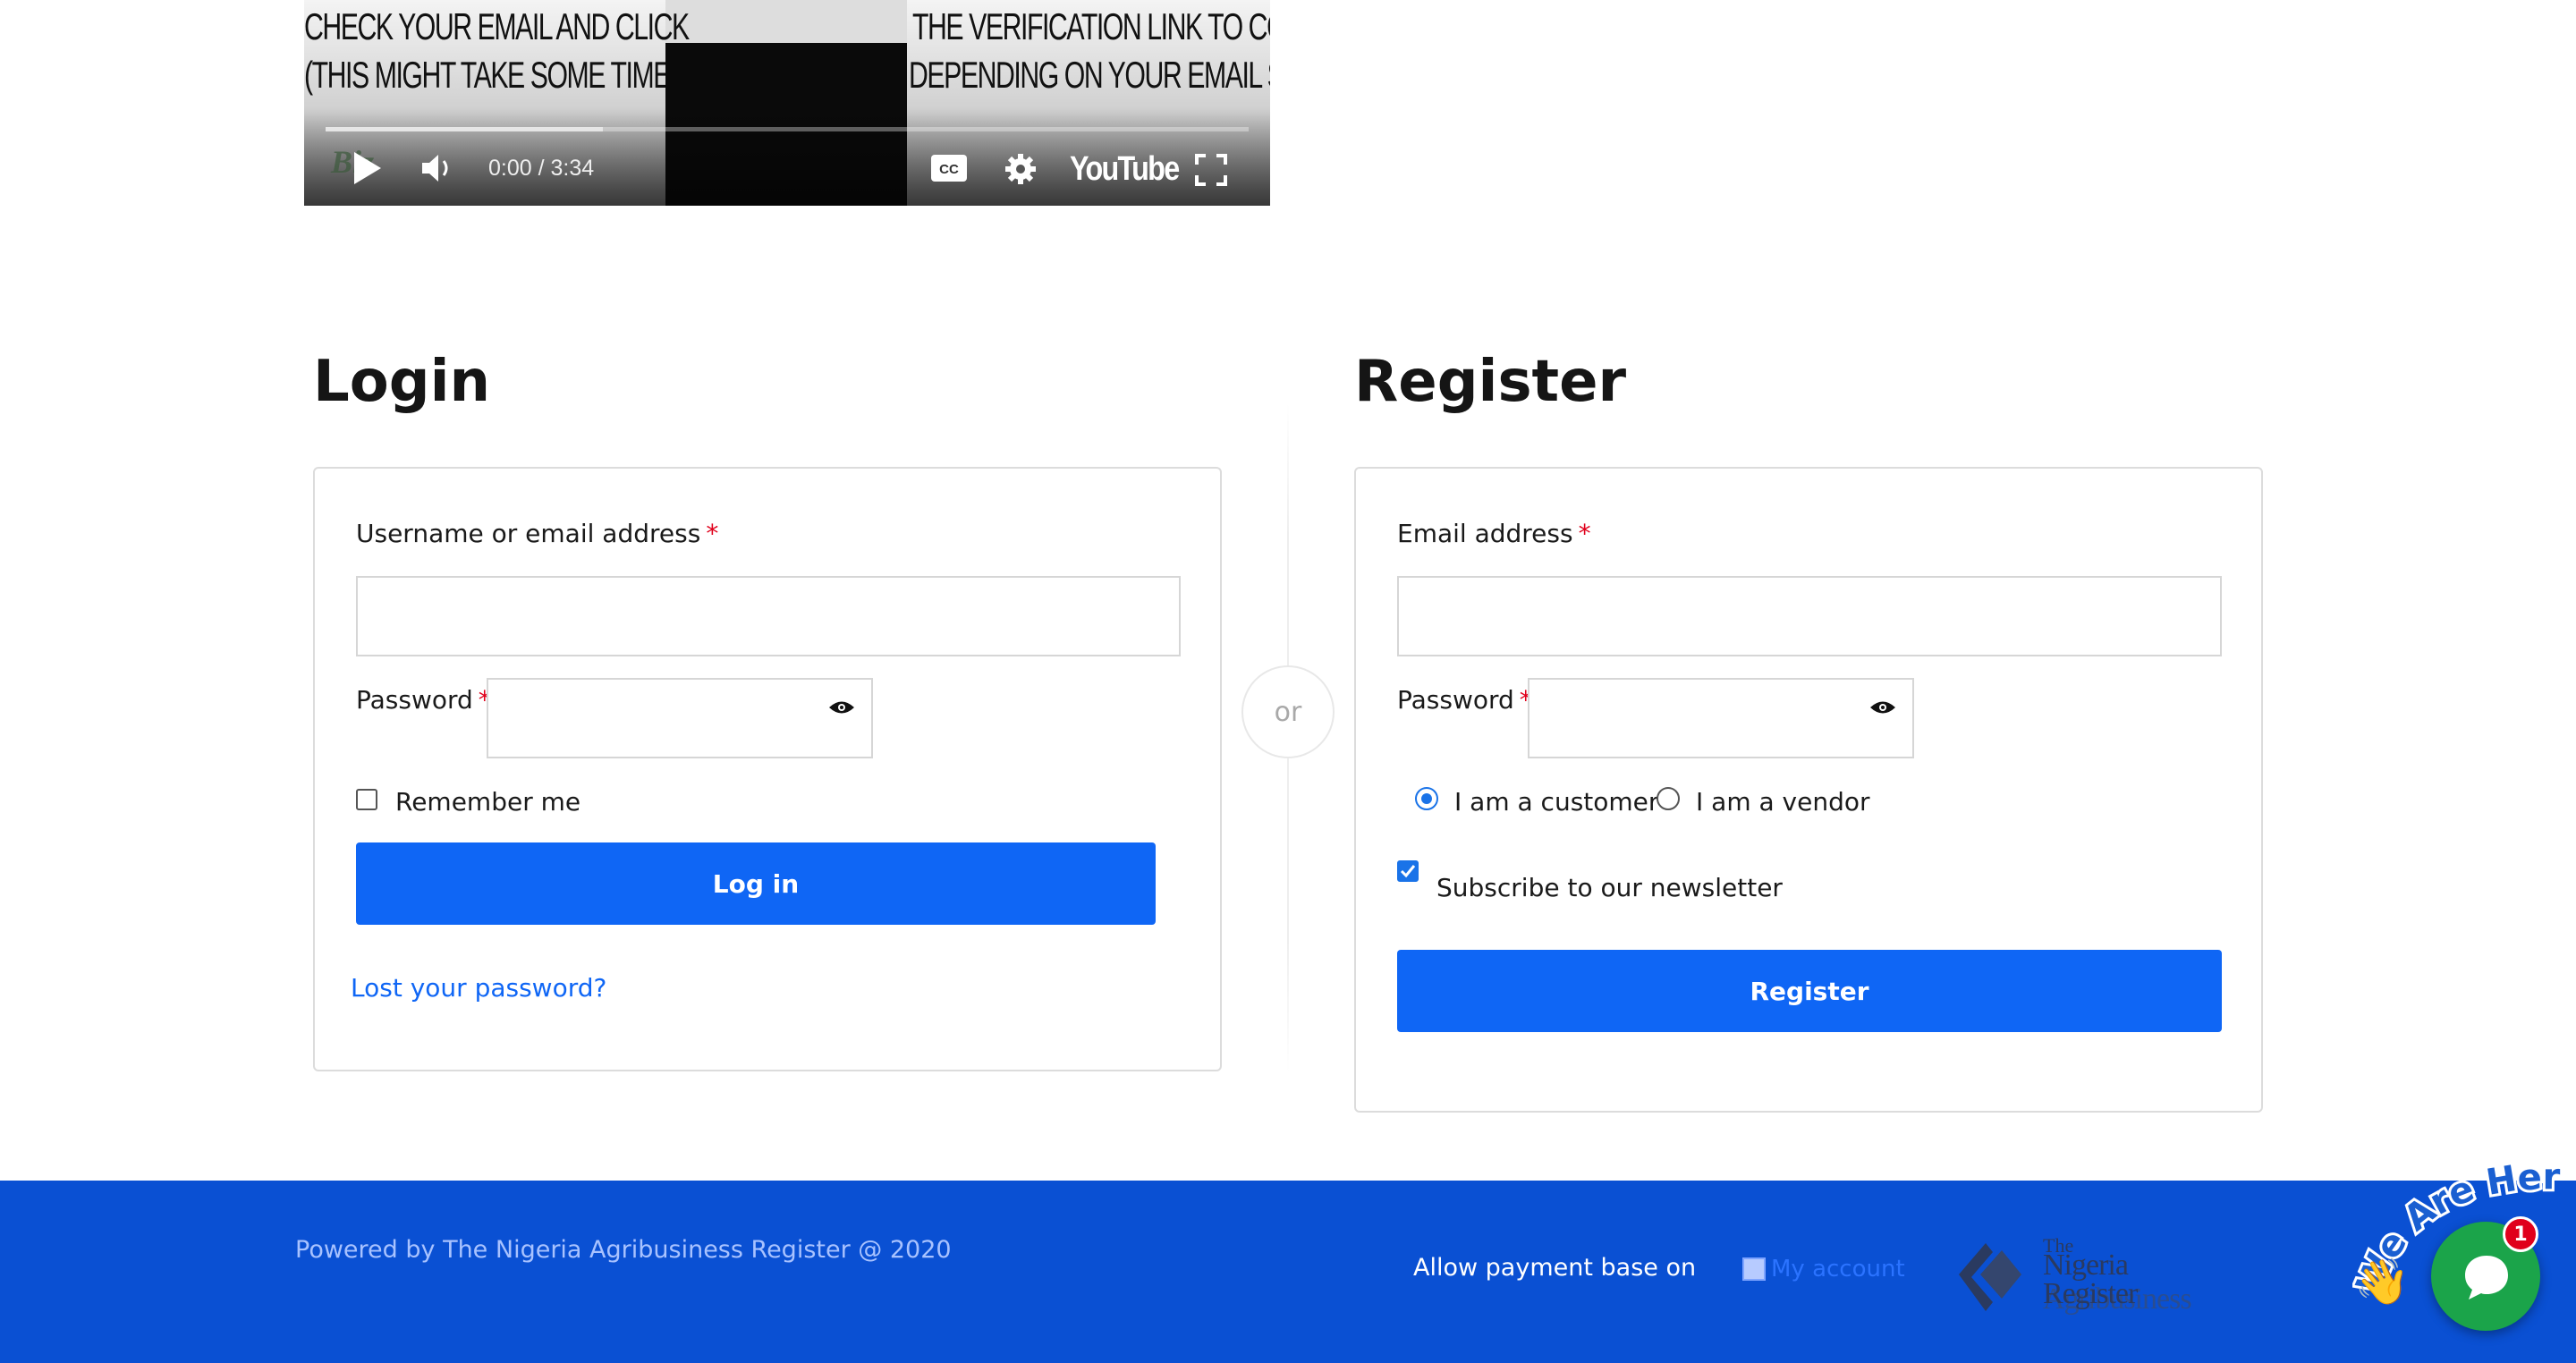  I want to click on vendor-radio, so click(1668, 799).